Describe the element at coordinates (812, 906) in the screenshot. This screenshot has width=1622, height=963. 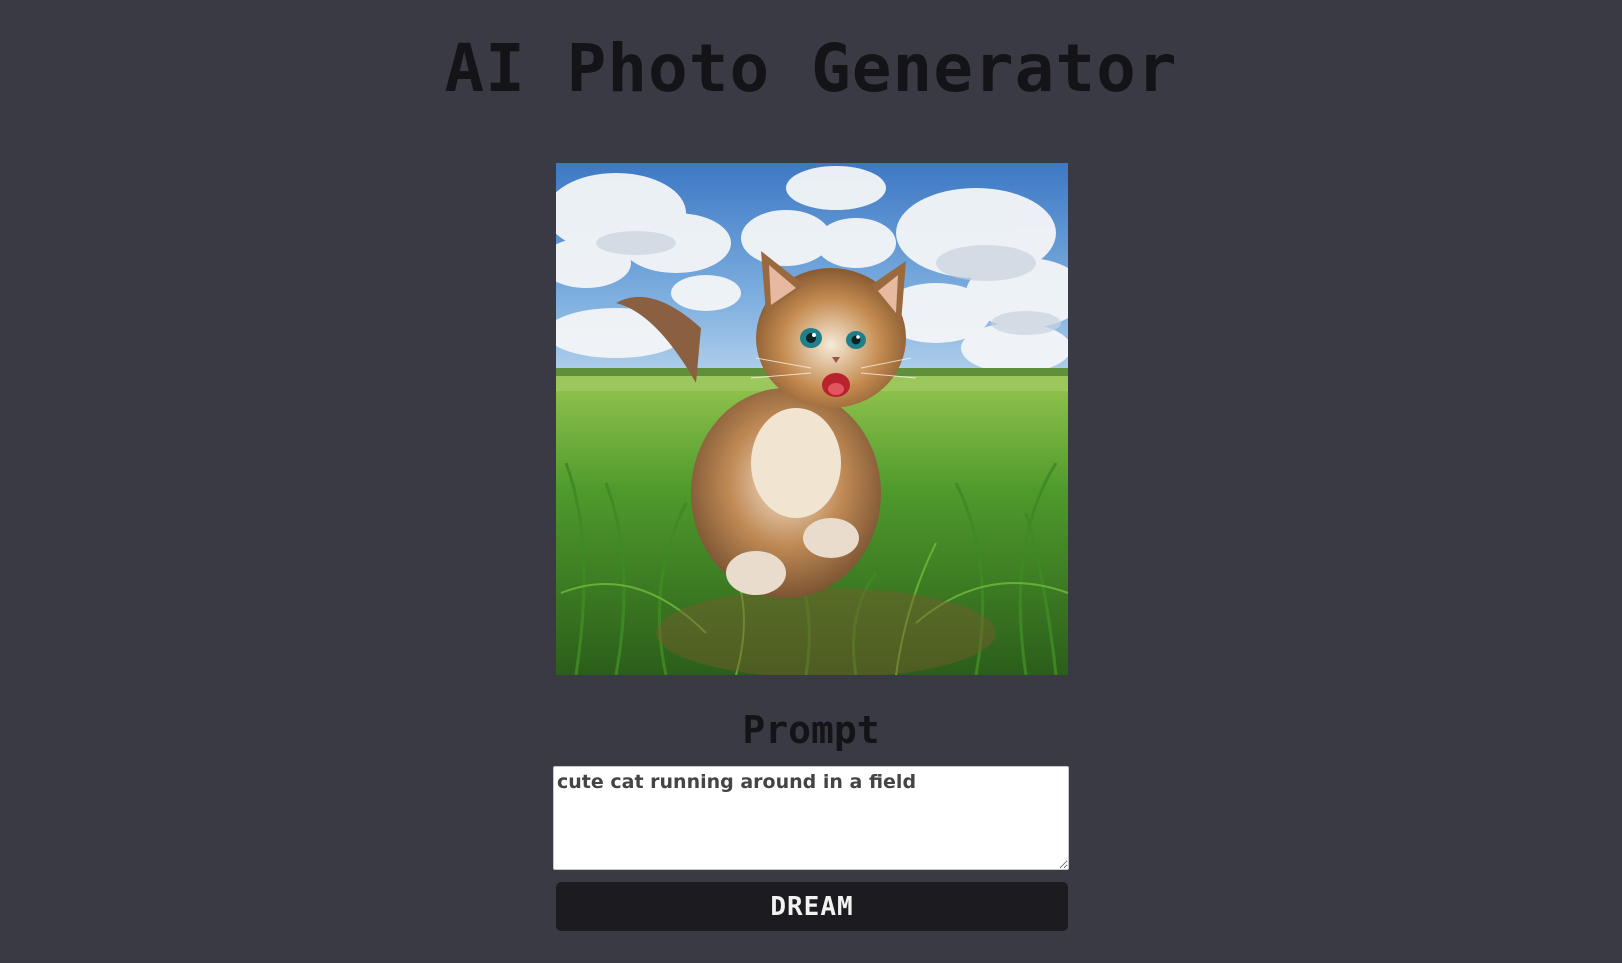
I see `dream-button: DREAM` at that location.